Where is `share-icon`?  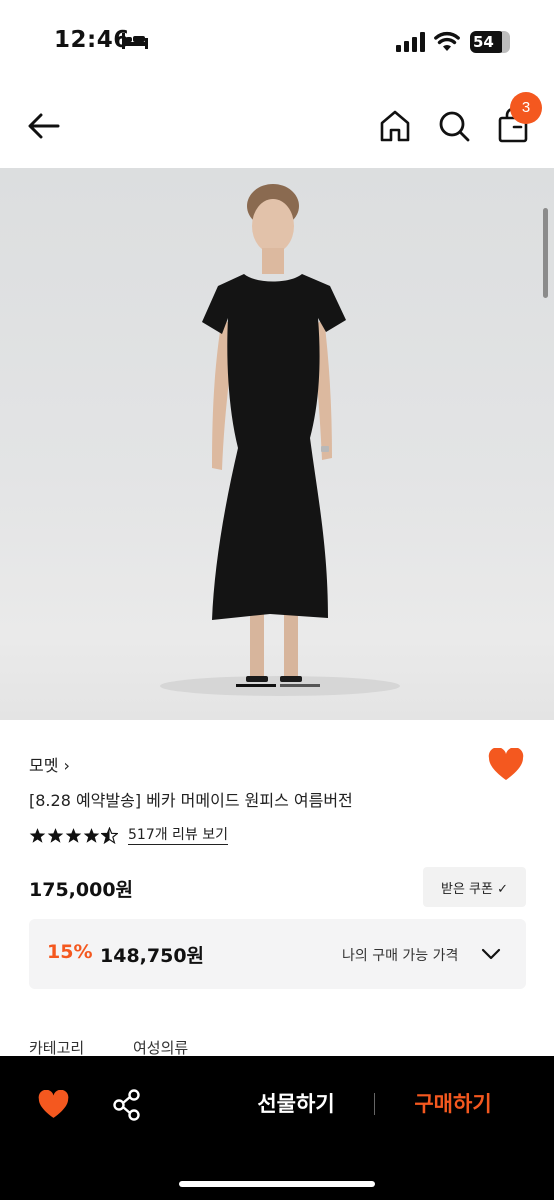
share-icon is located at coordinates (127, 1105).